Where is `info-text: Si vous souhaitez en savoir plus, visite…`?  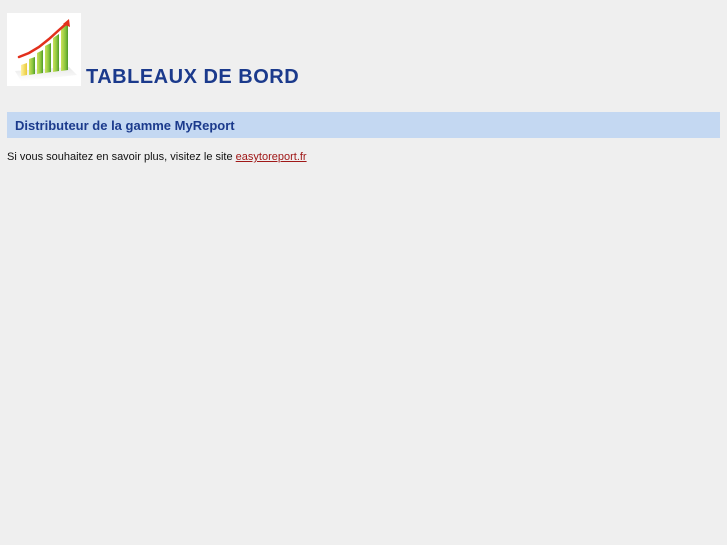 info-text: Si vous souhaitez en savoir plus, visite… is located at coordinates (120, 157).